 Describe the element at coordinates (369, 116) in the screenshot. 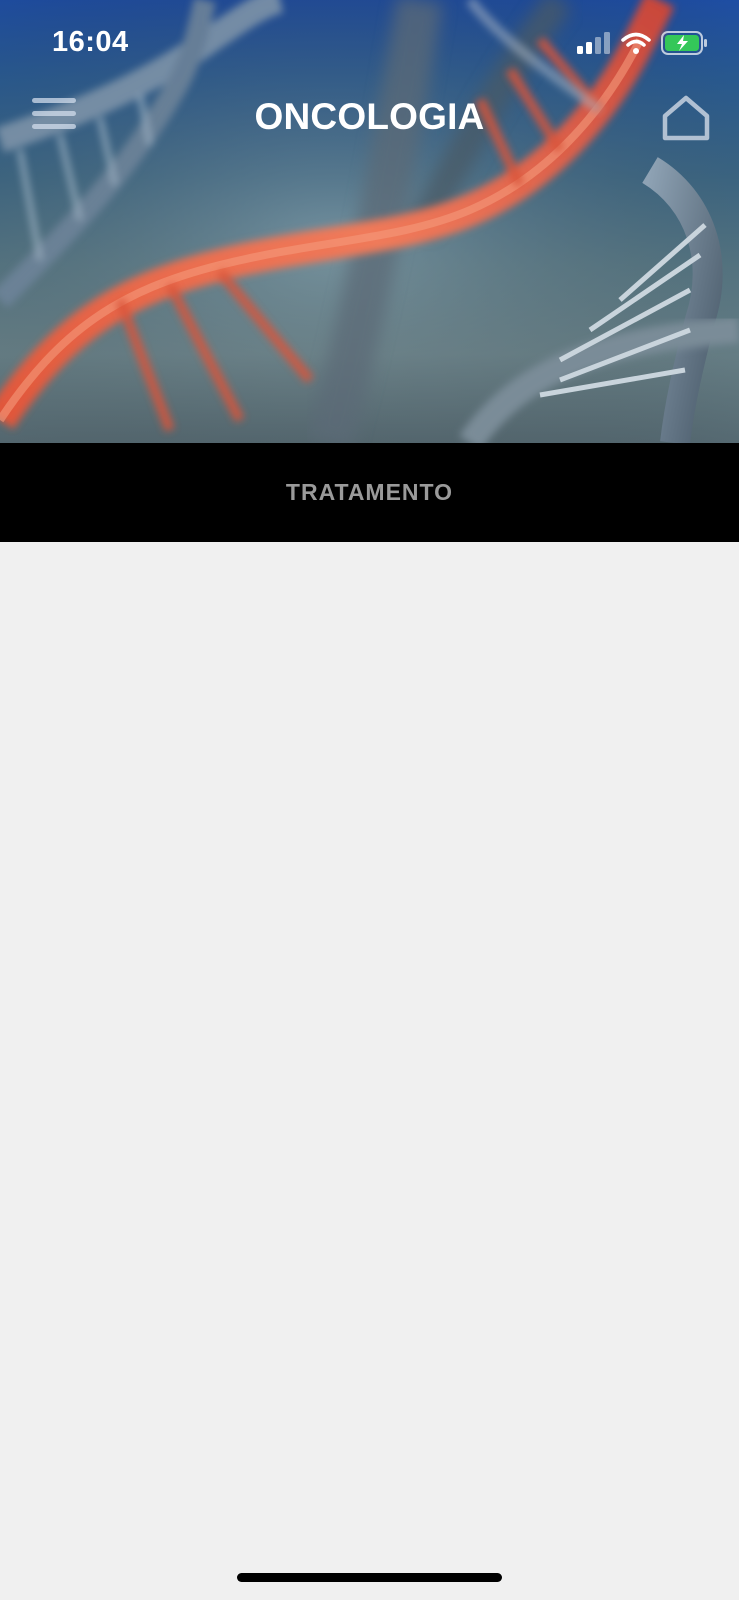

I see `page-title: ONCOLOGIA` at that location.